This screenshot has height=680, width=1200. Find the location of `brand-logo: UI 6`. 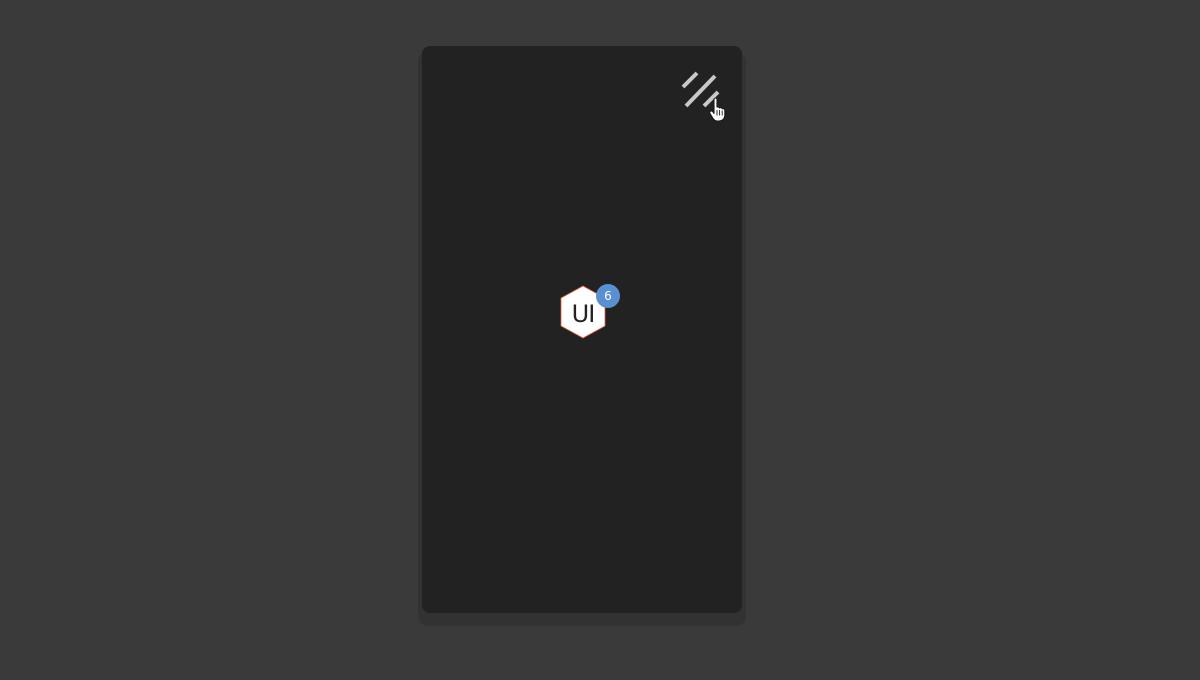

brand-logo: UI 6 is located at coordinates (593, 314).